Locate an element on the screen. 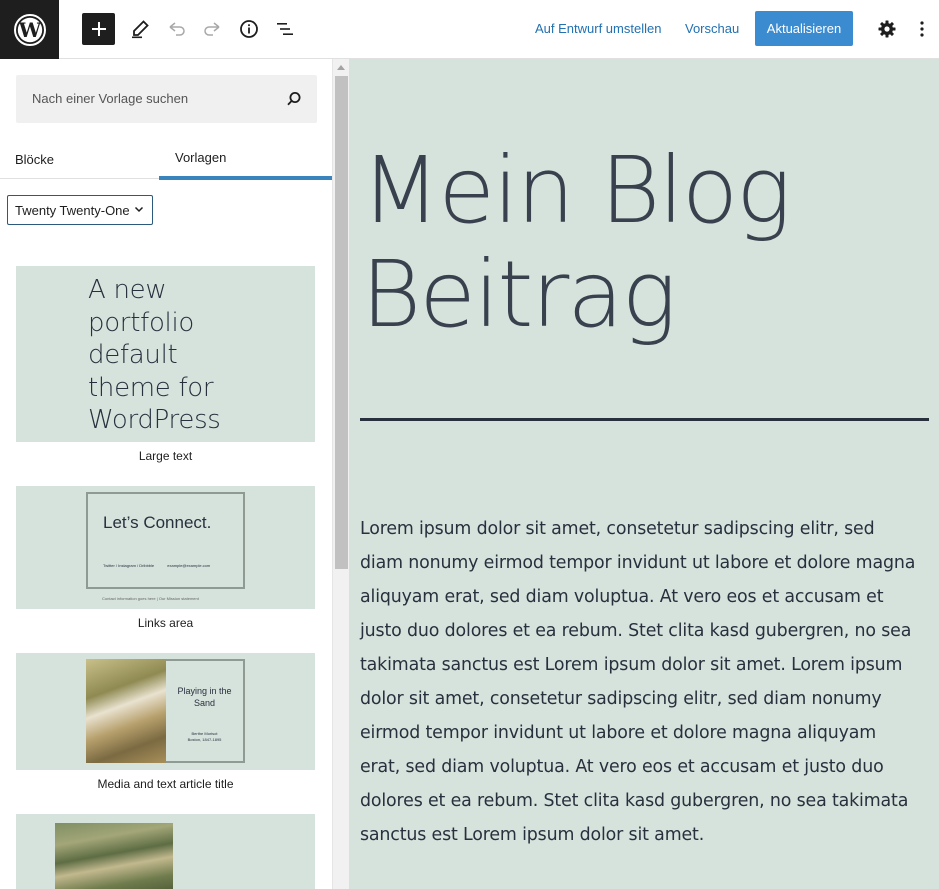  preview-line: WordPress is located at coordinates (154, 420).